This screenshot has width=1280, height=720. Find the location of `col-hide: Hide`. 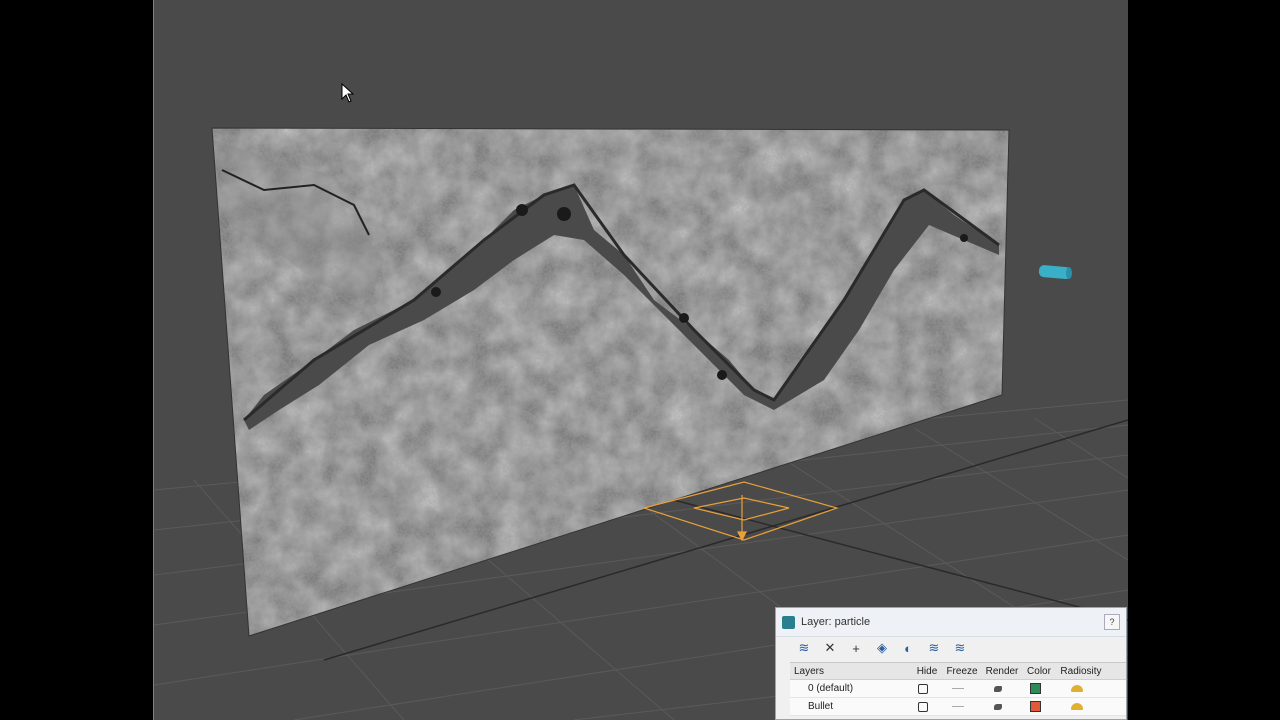

col-hide: Hide is located at coordinates (927, 671).